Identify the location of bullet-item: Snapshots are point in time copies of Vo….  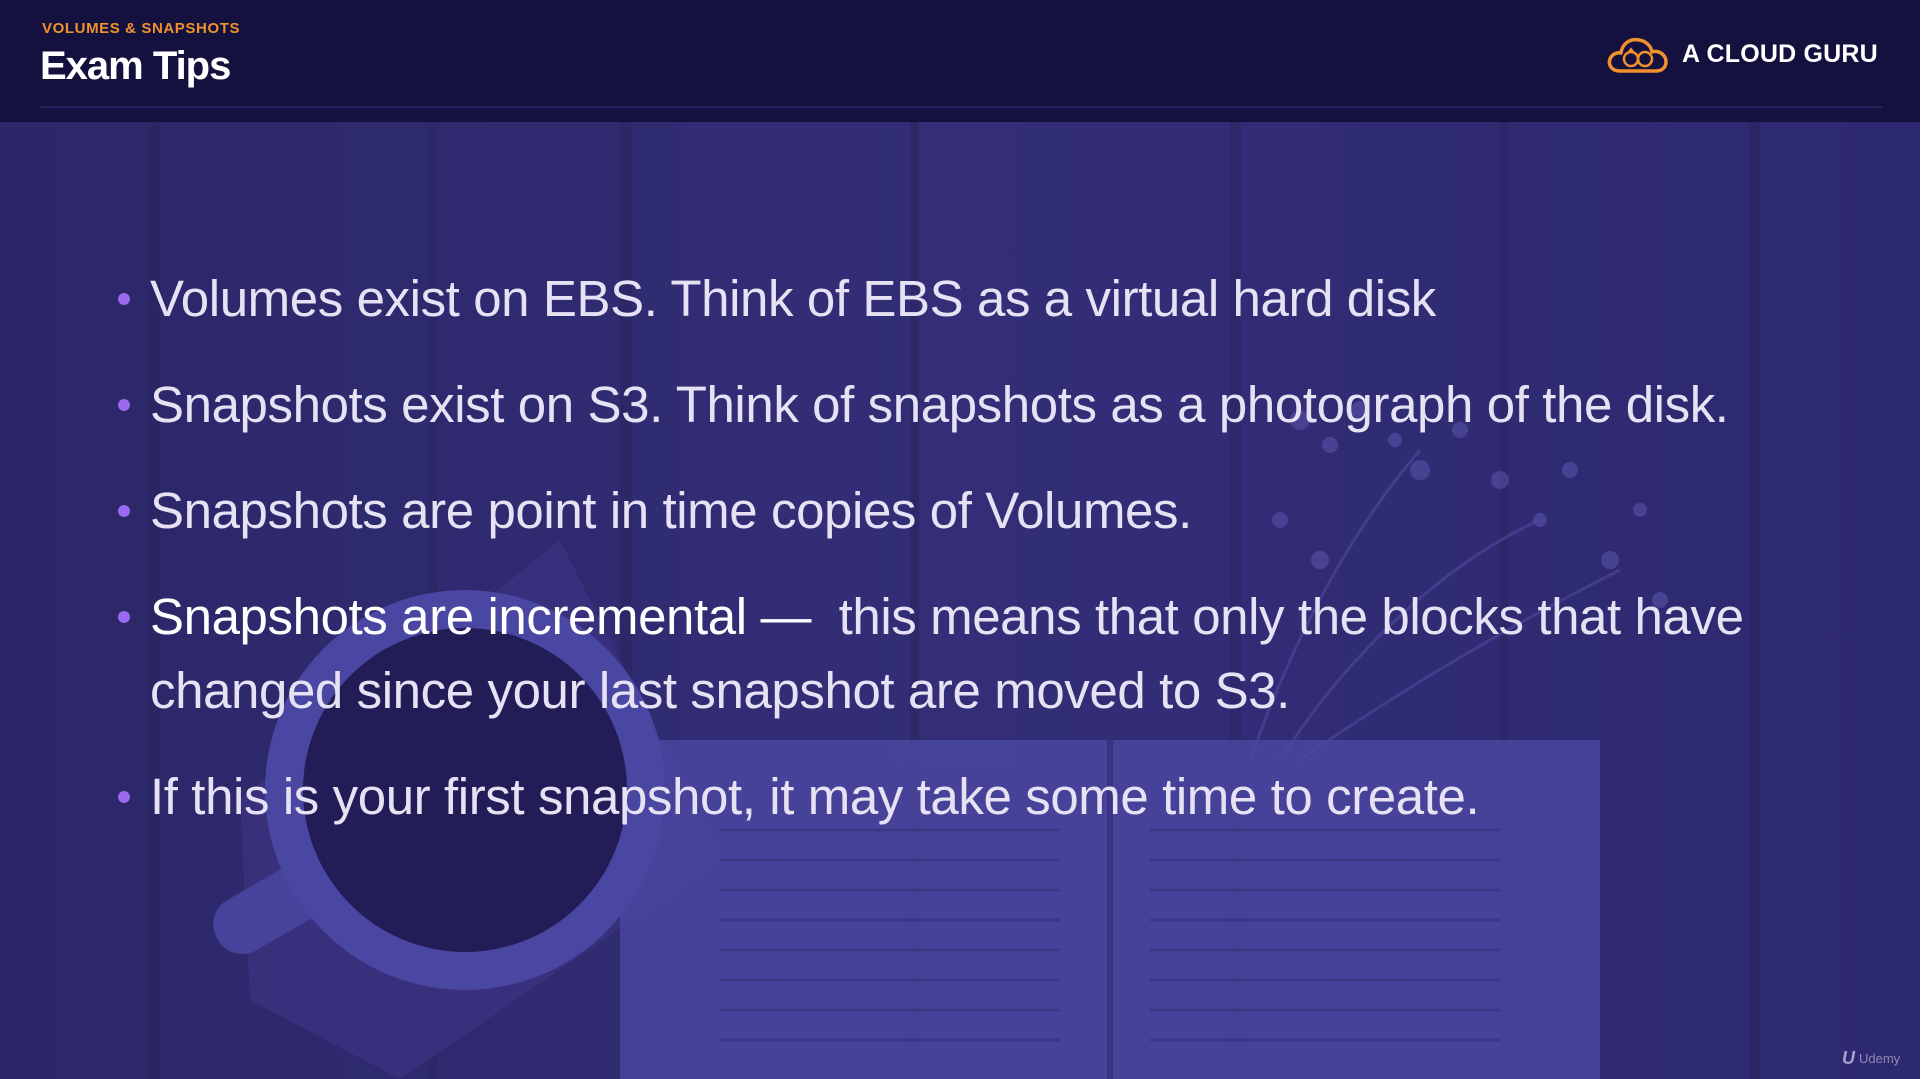
(983, 511).